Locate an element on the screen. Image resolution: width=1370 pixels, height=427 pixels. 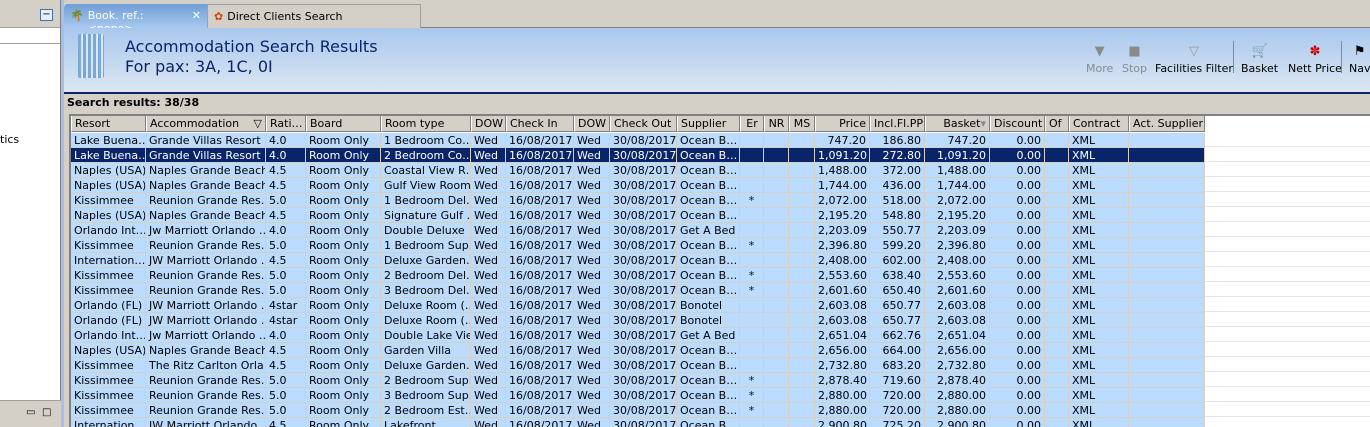
column-header-of: Of is located at coordinates (1057, 124).